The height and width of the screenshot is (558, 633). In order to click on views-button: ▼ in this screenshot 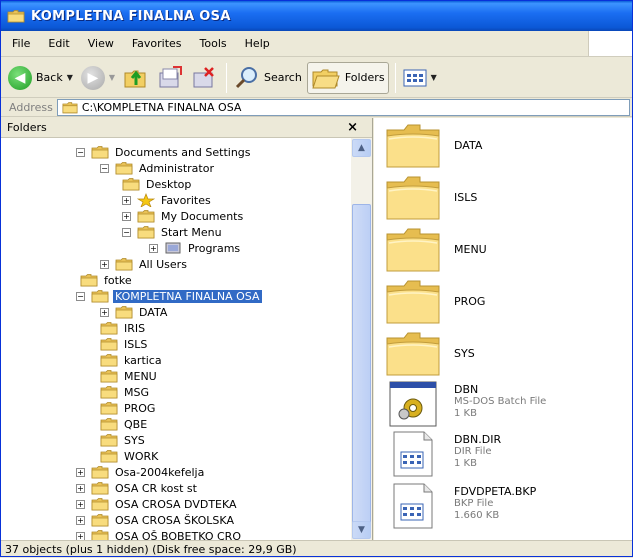, I will do `click(420, 78)`.